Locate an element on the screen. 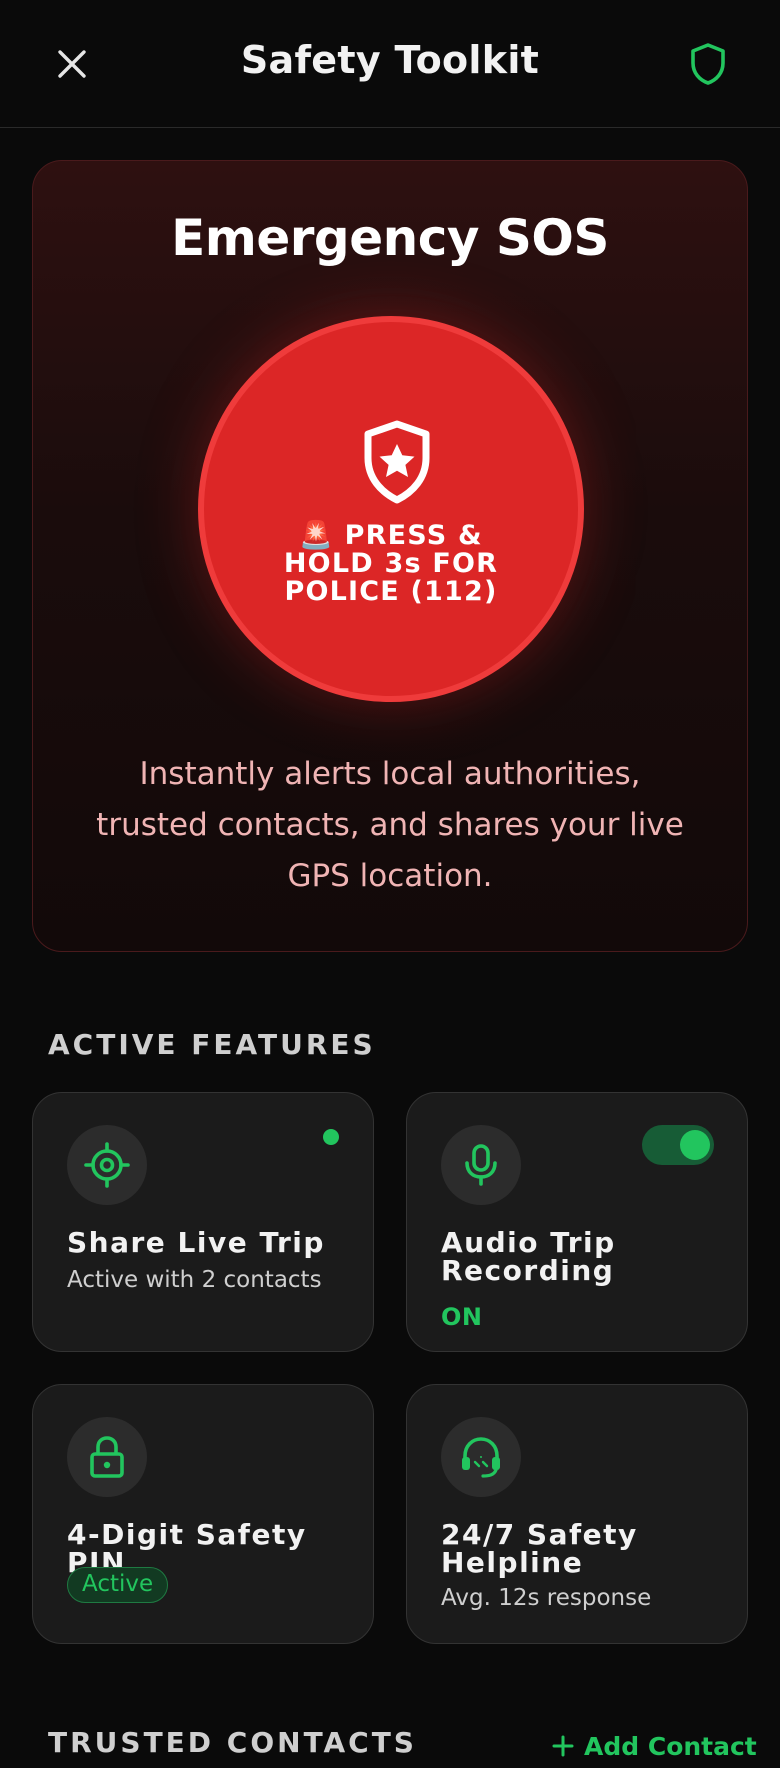 Image resolution: width=780 pixels, height=1768 pixels. target-icon is located at coordinates (107, 1165).